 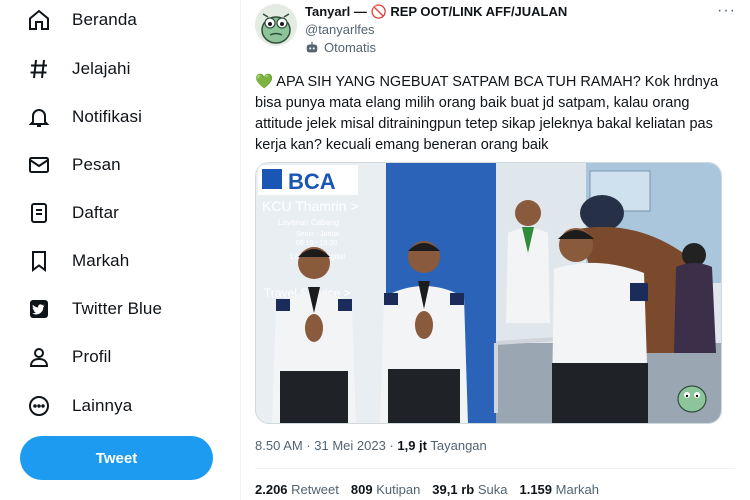 I want to click on sidebar-item-label: Beranda, so click(x=104, y=19).